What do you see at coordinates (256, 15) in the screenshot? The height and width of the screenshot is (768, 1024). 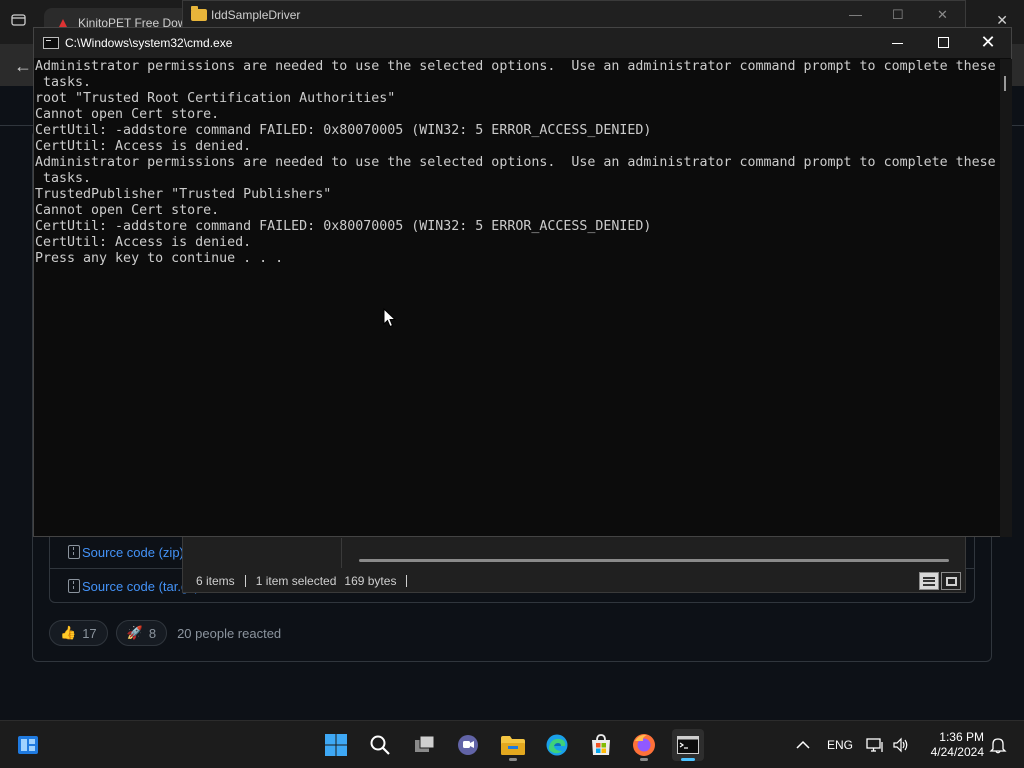 I see `explorer-title: IddSampleDriver` at bounding box center [256, 15].